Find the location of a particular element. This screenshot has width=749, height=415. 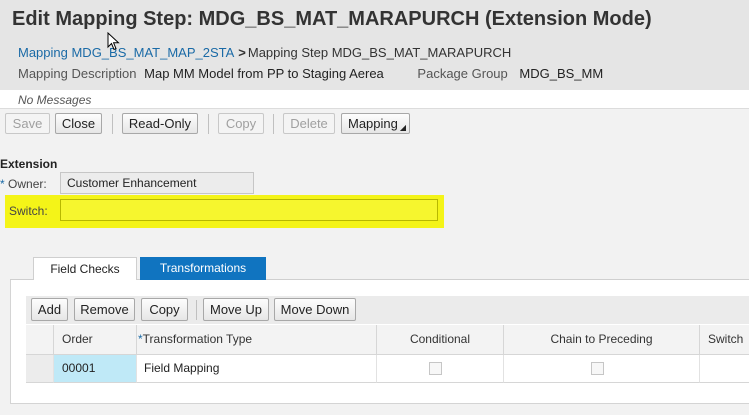

owner-label: * Owner: is located at coordinates (23, 184).